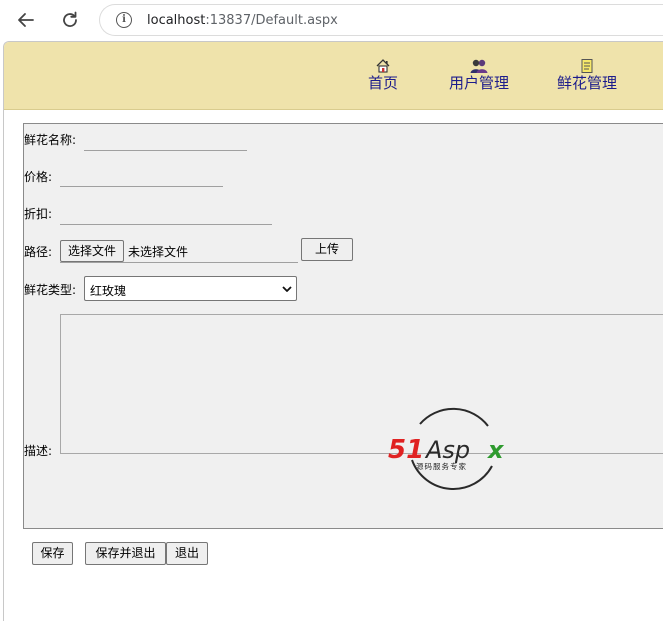 The image size is (663, 621). I want to click on address-bar: i localhost:13837/Default.aspx, so click(381, 20).